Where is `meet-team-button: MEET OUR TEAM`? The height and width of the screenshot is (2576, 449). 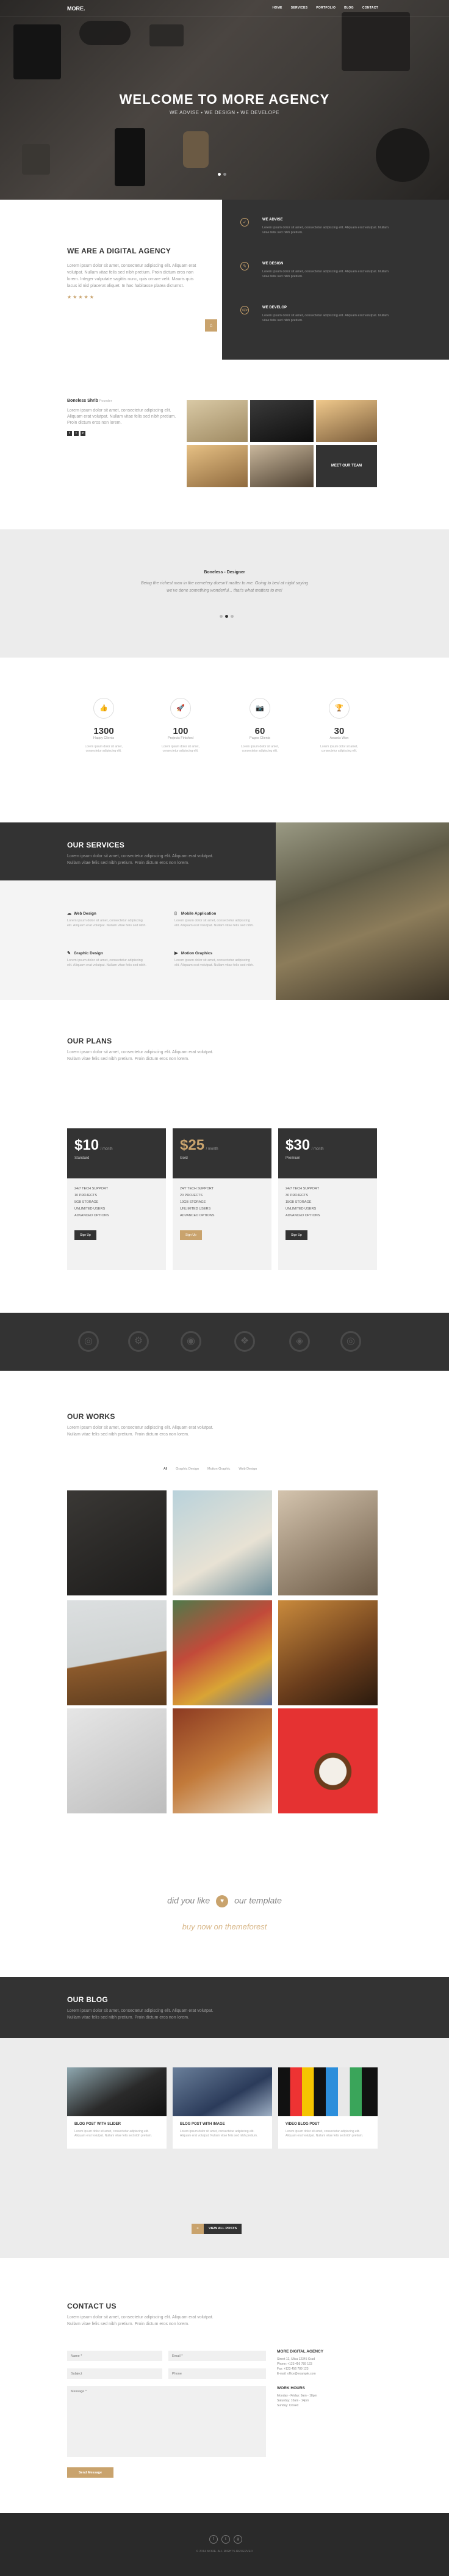
meet-team-button: MEET OUR TEAM is located at coordinates (346, 466).